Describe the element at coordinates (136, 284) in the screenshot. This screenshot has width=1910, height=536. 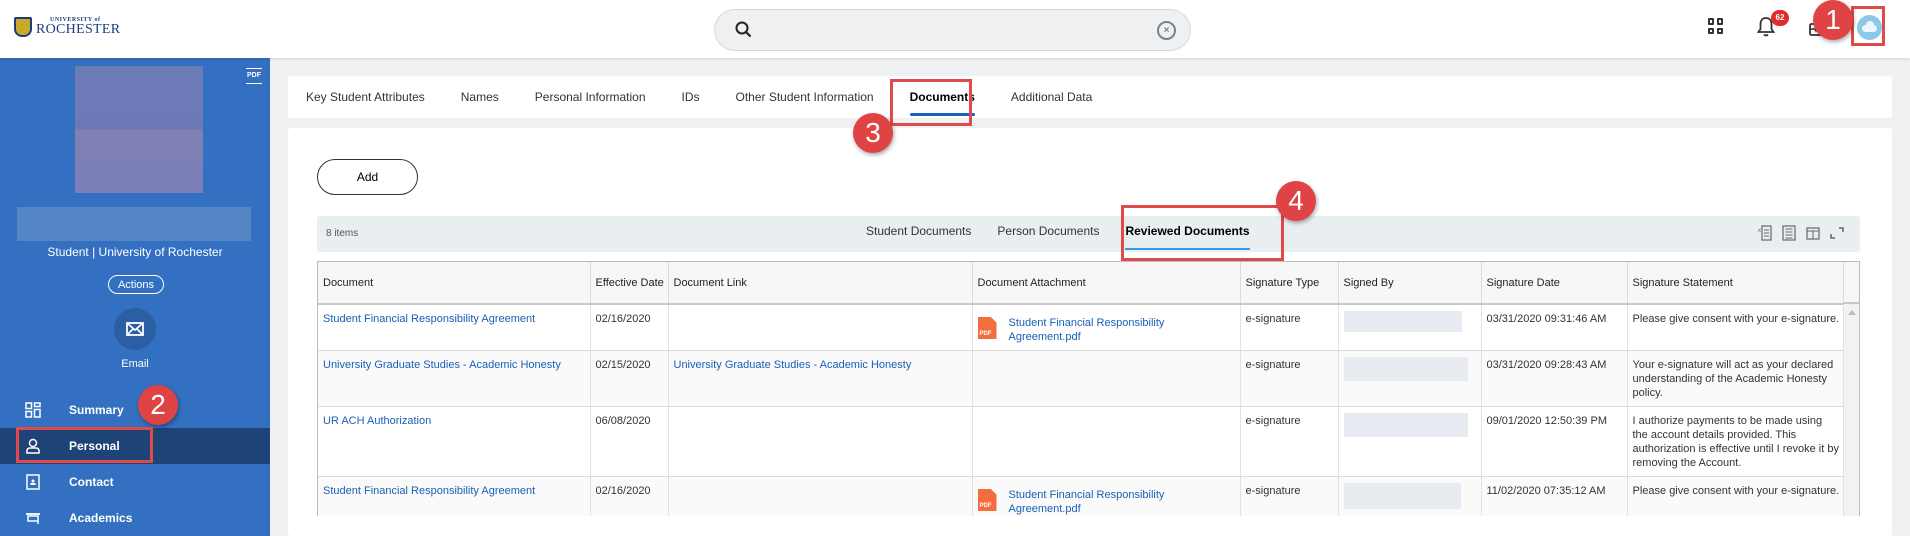
I see `actions-button: Actions` at that location.